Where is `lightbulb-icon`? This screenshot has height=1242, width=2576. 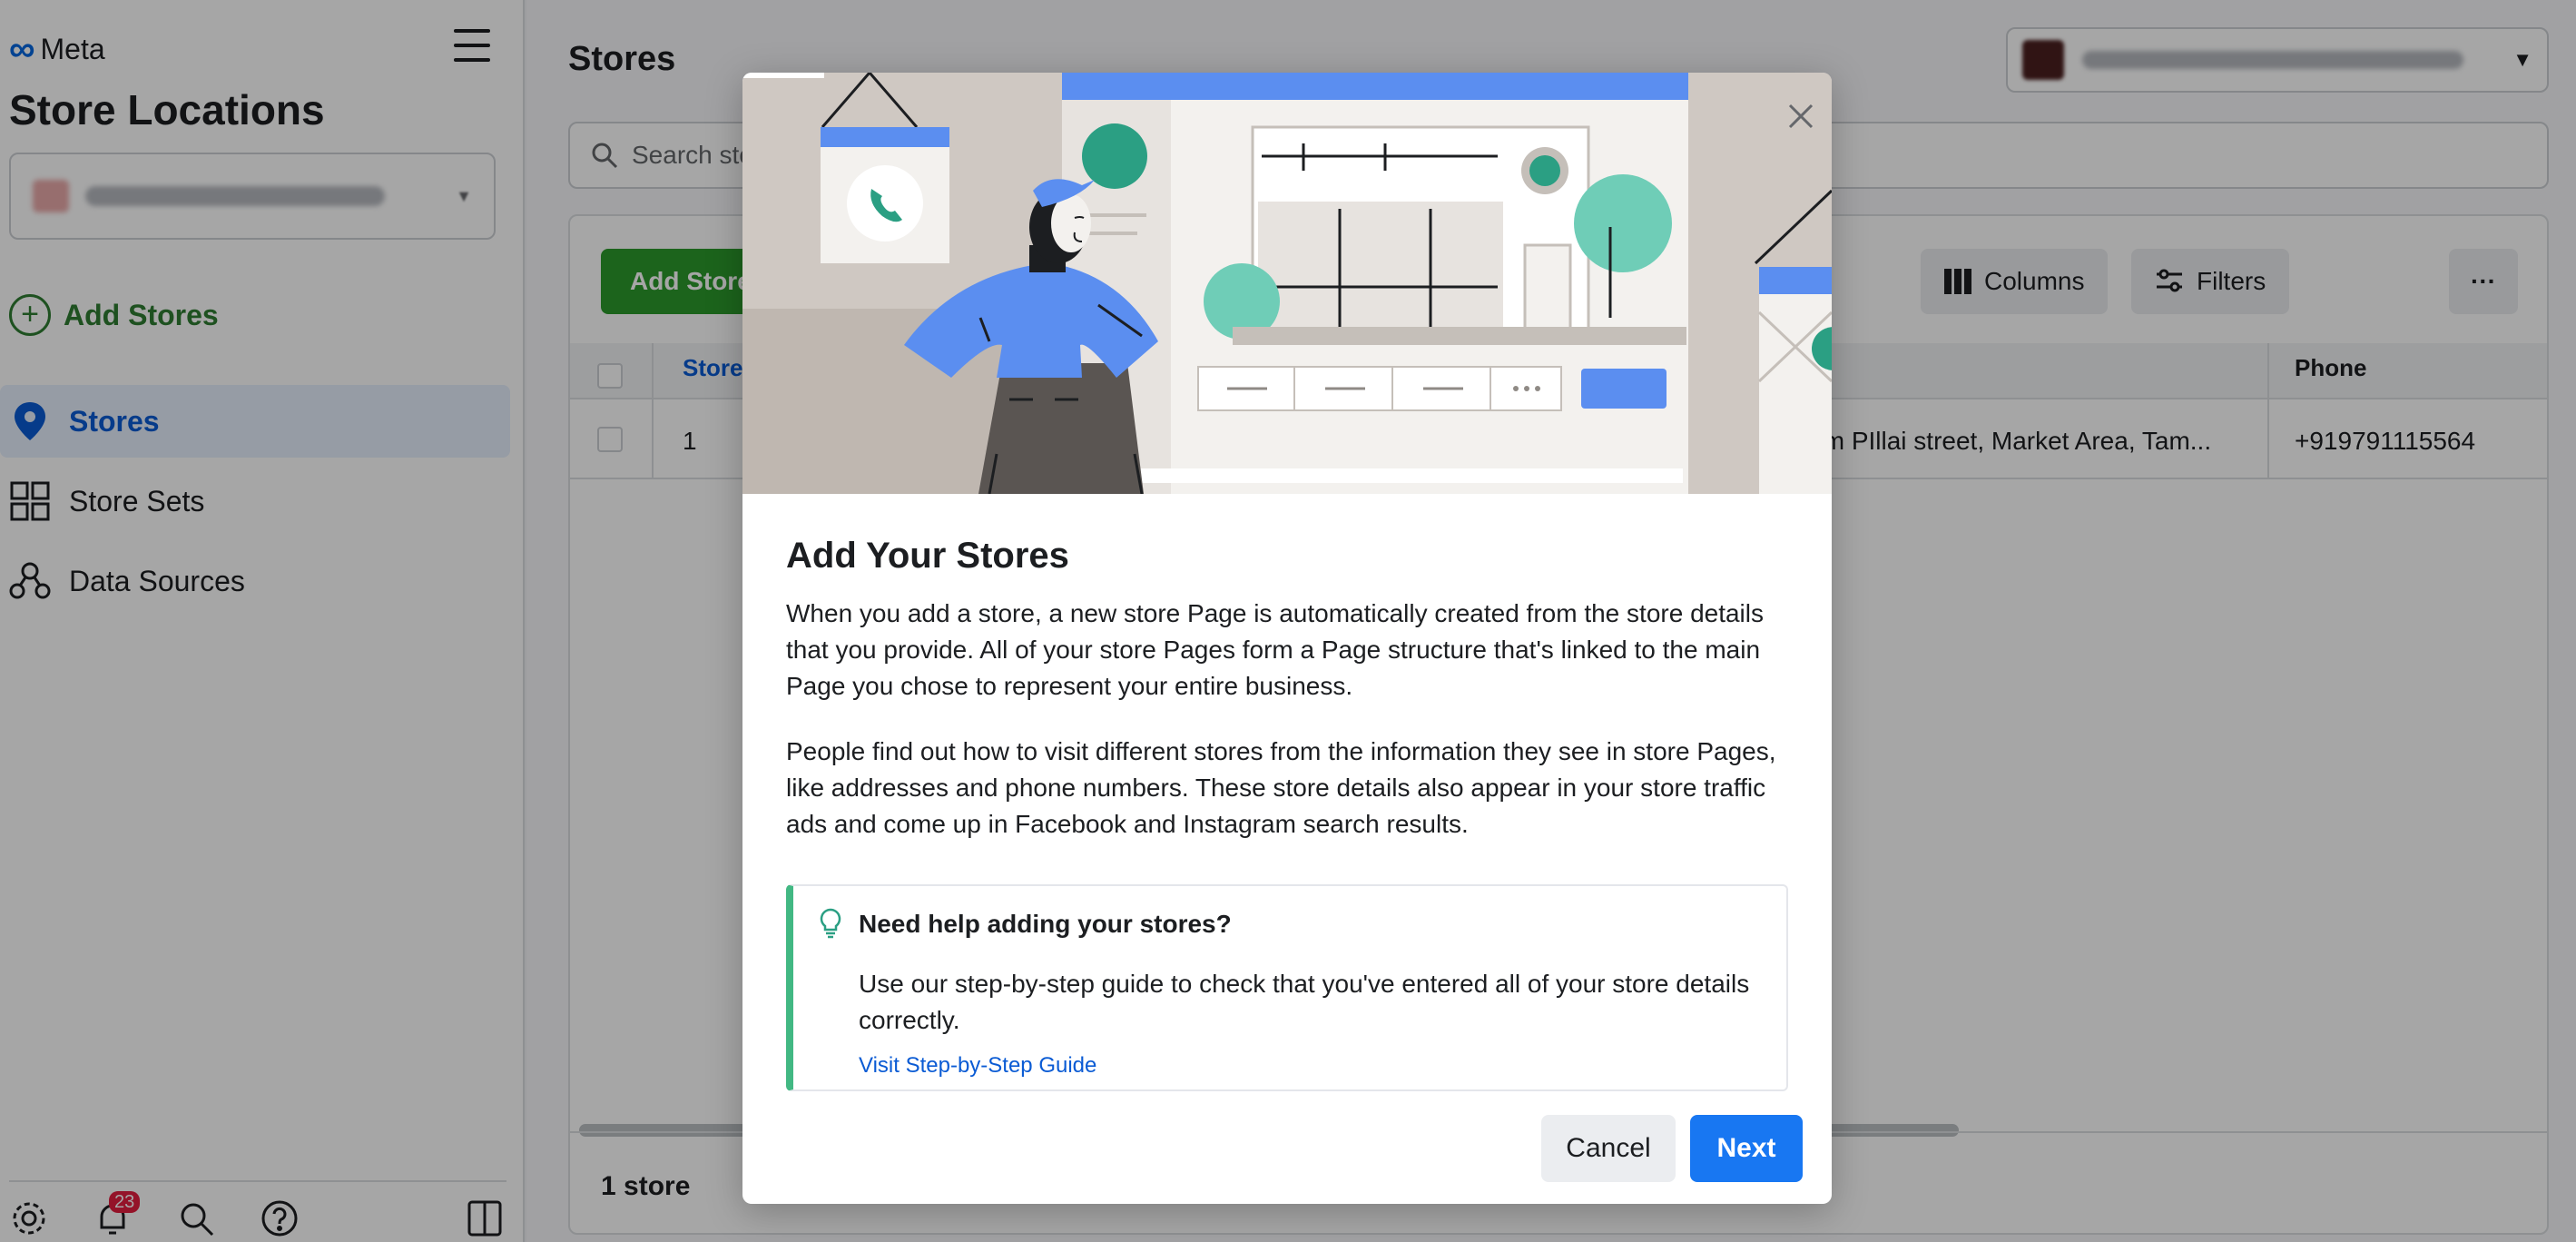
lightbulb-icon is located at coordinates (830, 924).